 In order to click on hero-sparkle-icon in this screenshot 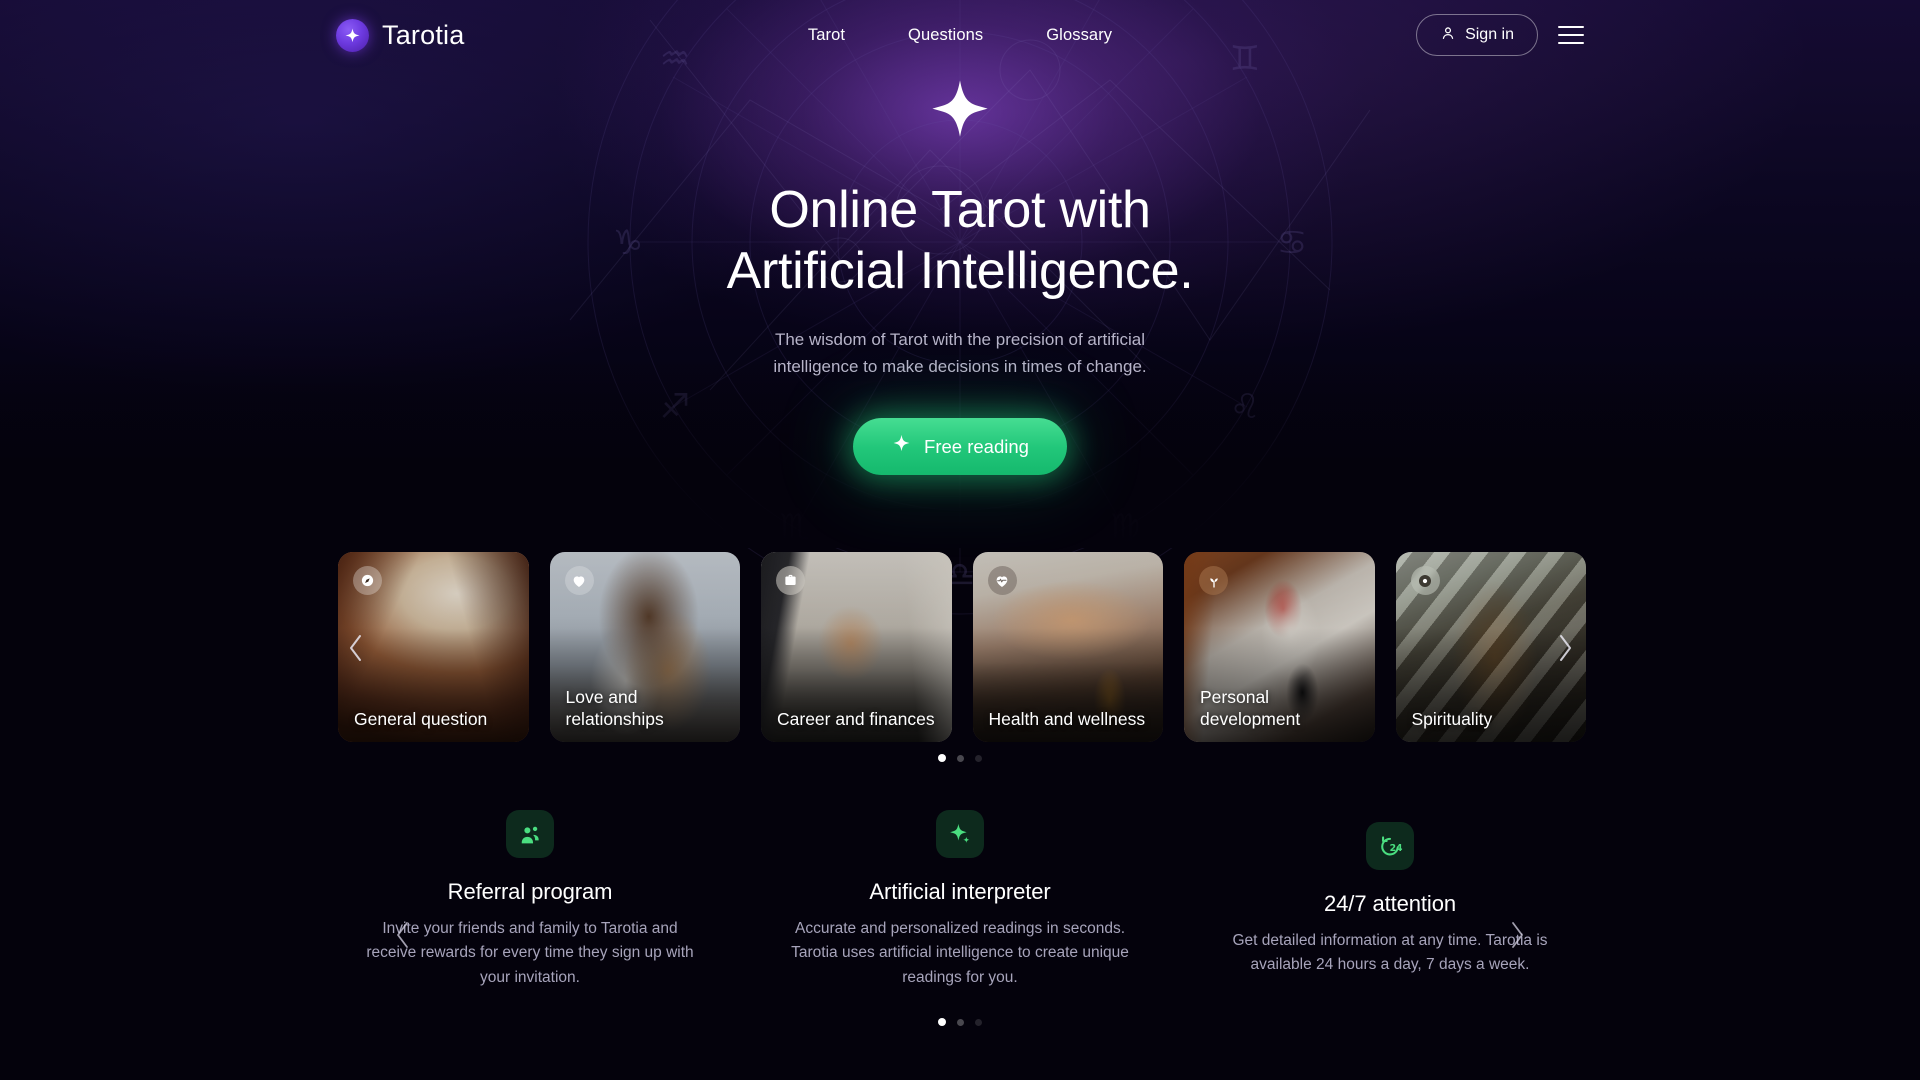, I will do `click(960, 108)`.